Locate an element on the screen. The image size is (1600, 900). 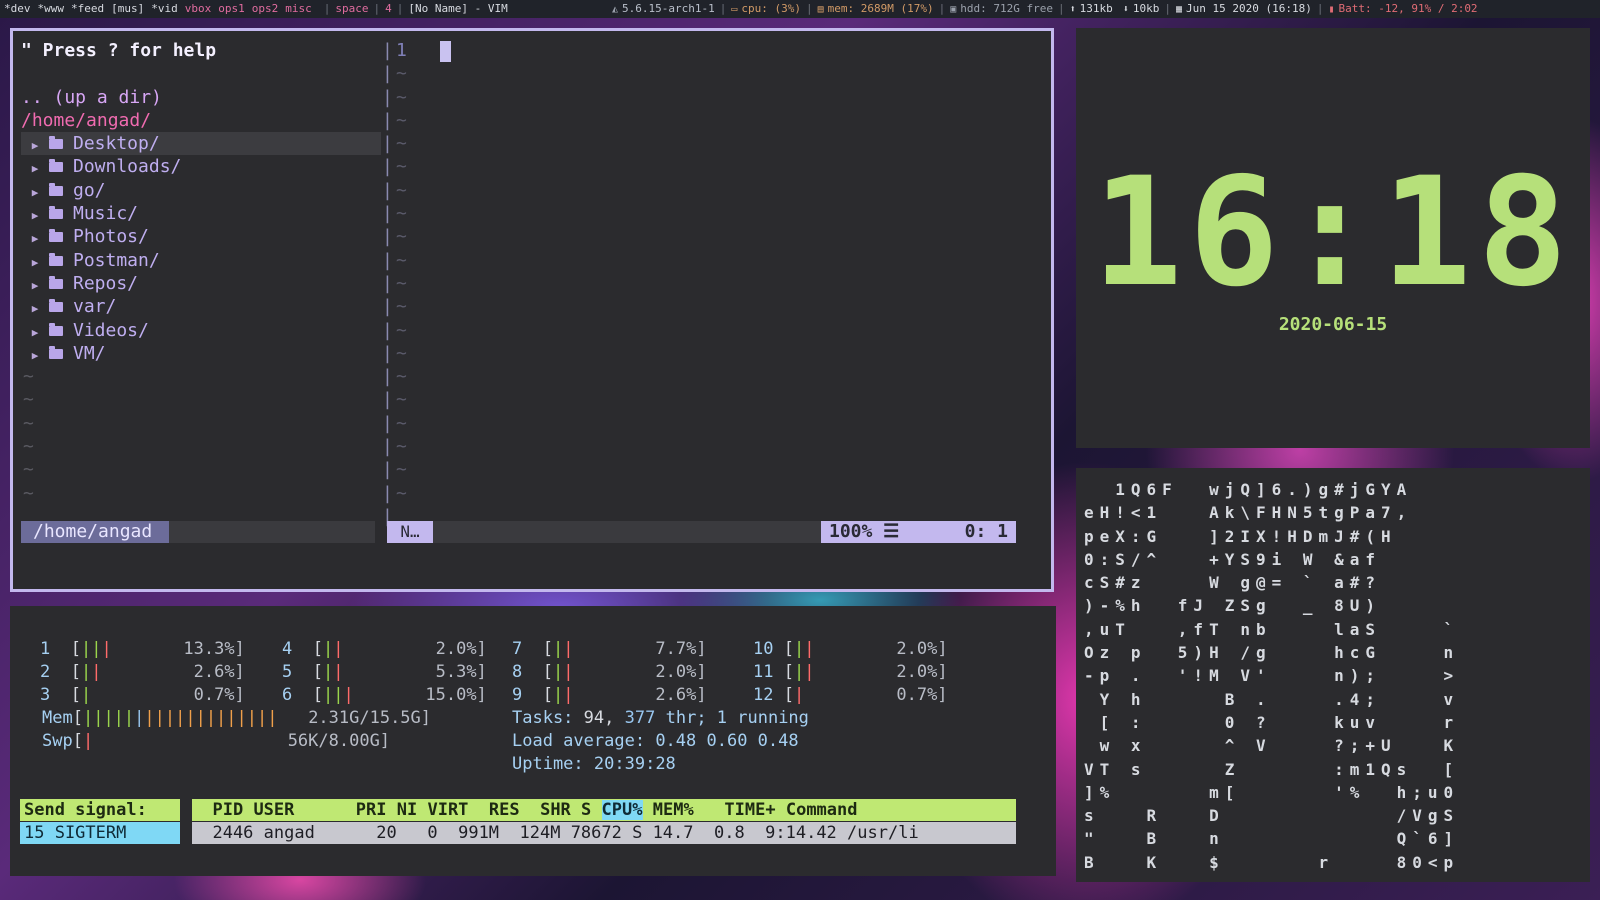
cpu-meter-4: 4 [|| 2.0%] is located at coordinates (384, 649).